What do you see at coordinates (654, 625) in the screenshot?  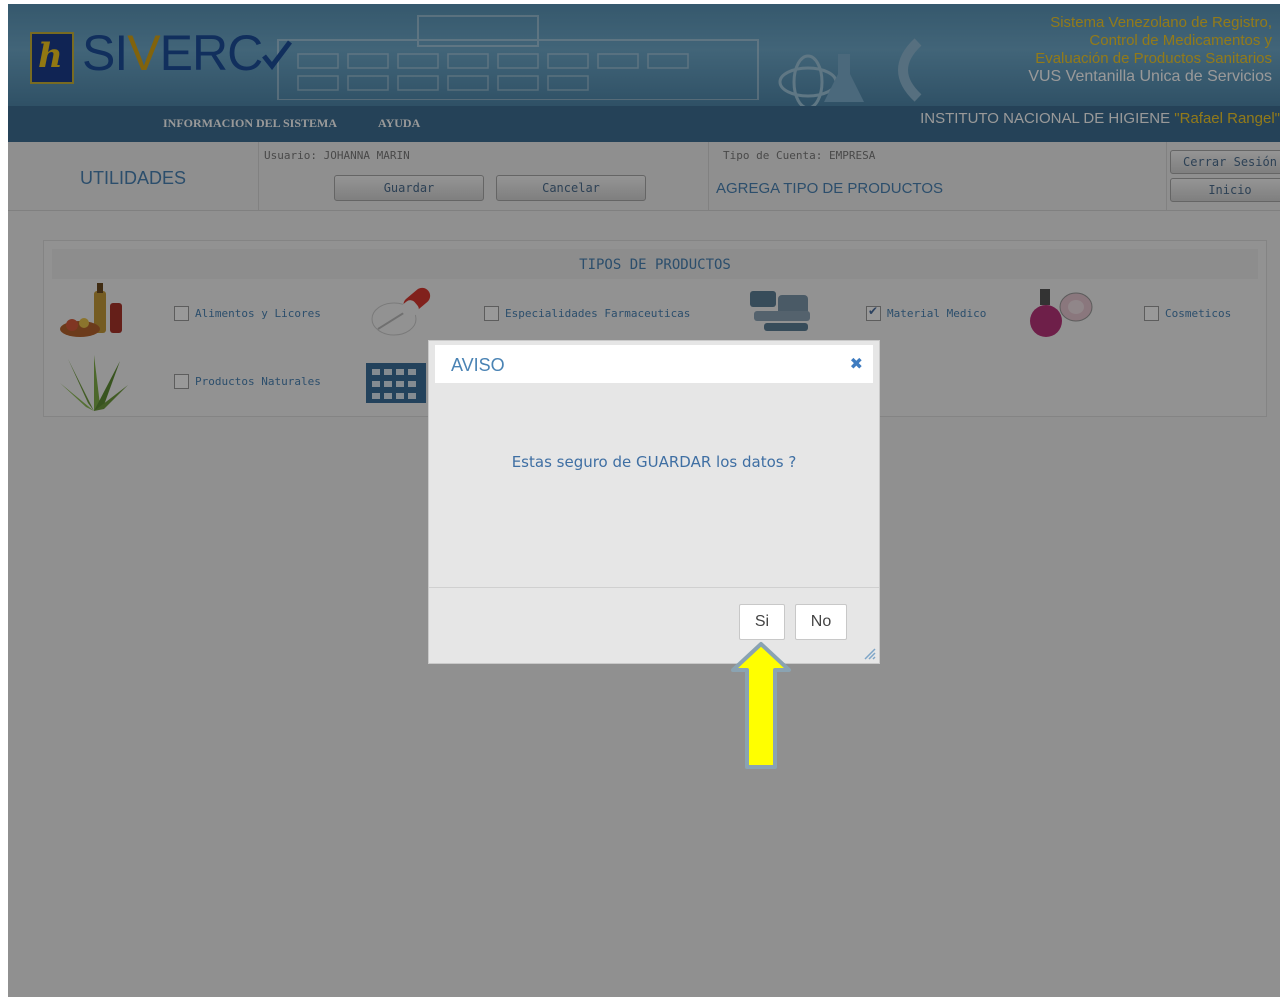 I see `dialog-footer: Si No` at bounding box center [654, 625].